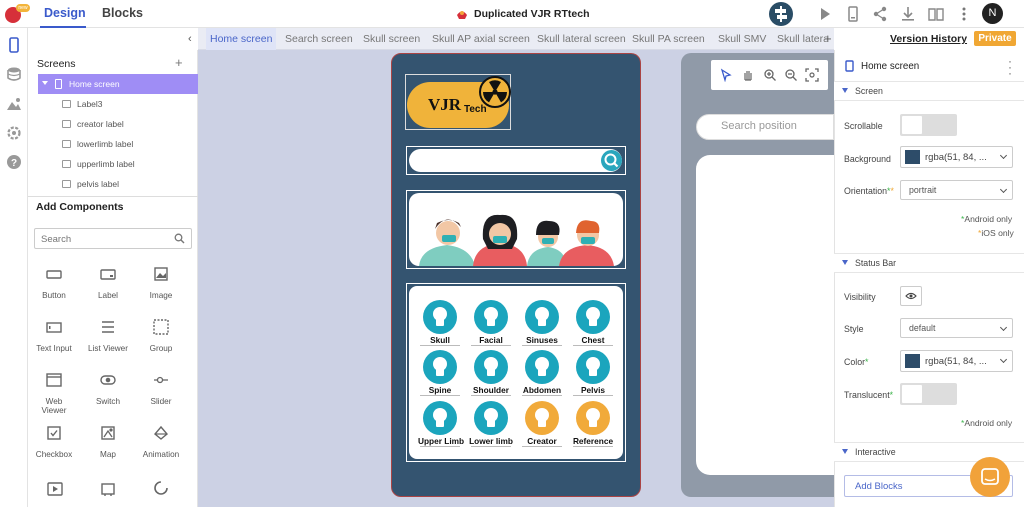  Describe the element at coordinates (956, 328) in the screenshot. I see `style-select: default` at that location.